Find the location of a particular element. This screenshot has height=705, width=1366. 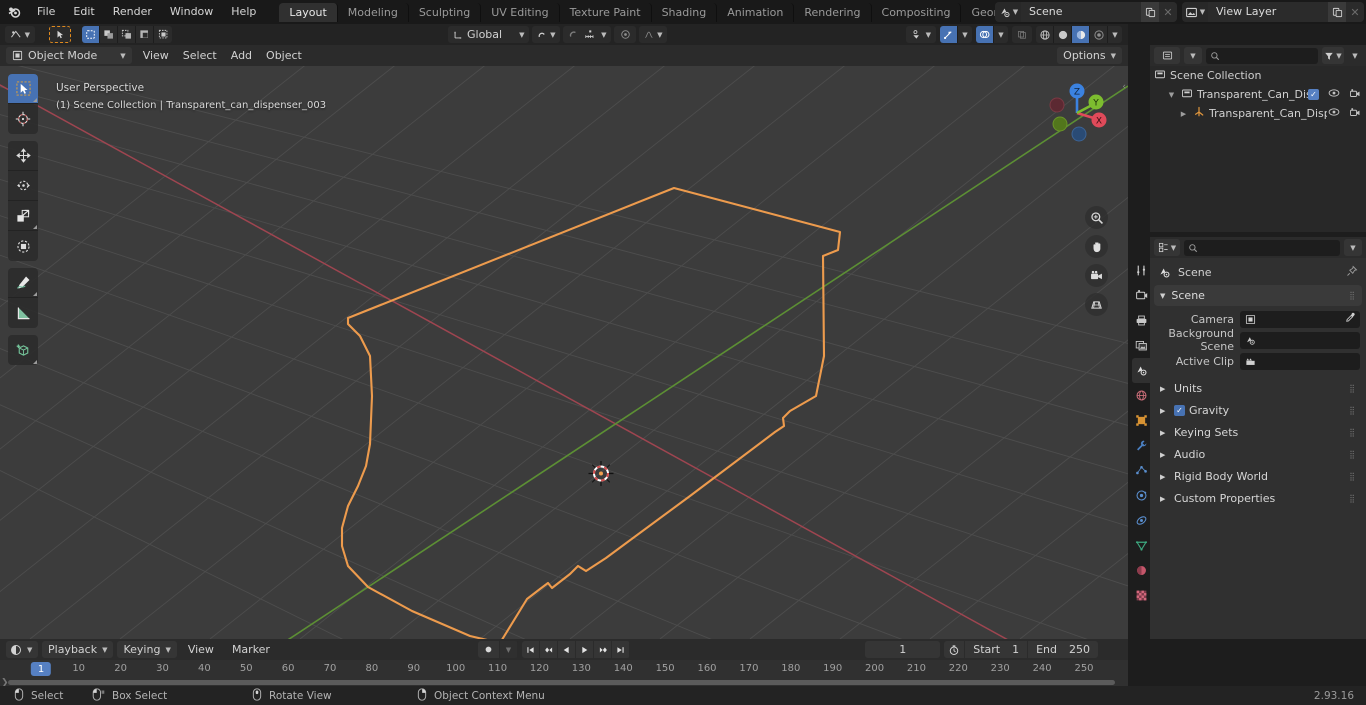

set-select-icon is located at coordinates (91, 34).